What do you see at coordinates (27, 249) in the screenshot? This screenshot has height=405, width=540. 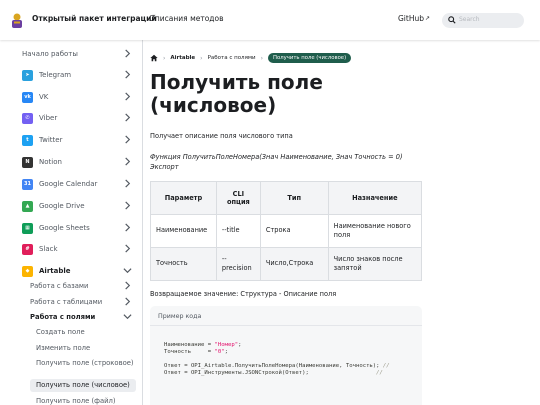 I see `slack-icon: #` at bounding box center [27, 249].